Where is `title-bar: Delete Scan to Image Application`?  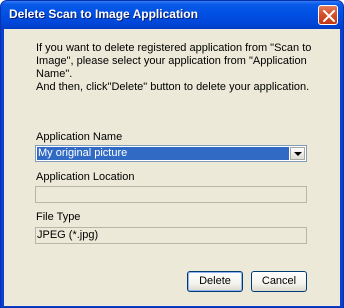 title-bar: Delete Scan to Image Application is located at coordinates (172, 15).